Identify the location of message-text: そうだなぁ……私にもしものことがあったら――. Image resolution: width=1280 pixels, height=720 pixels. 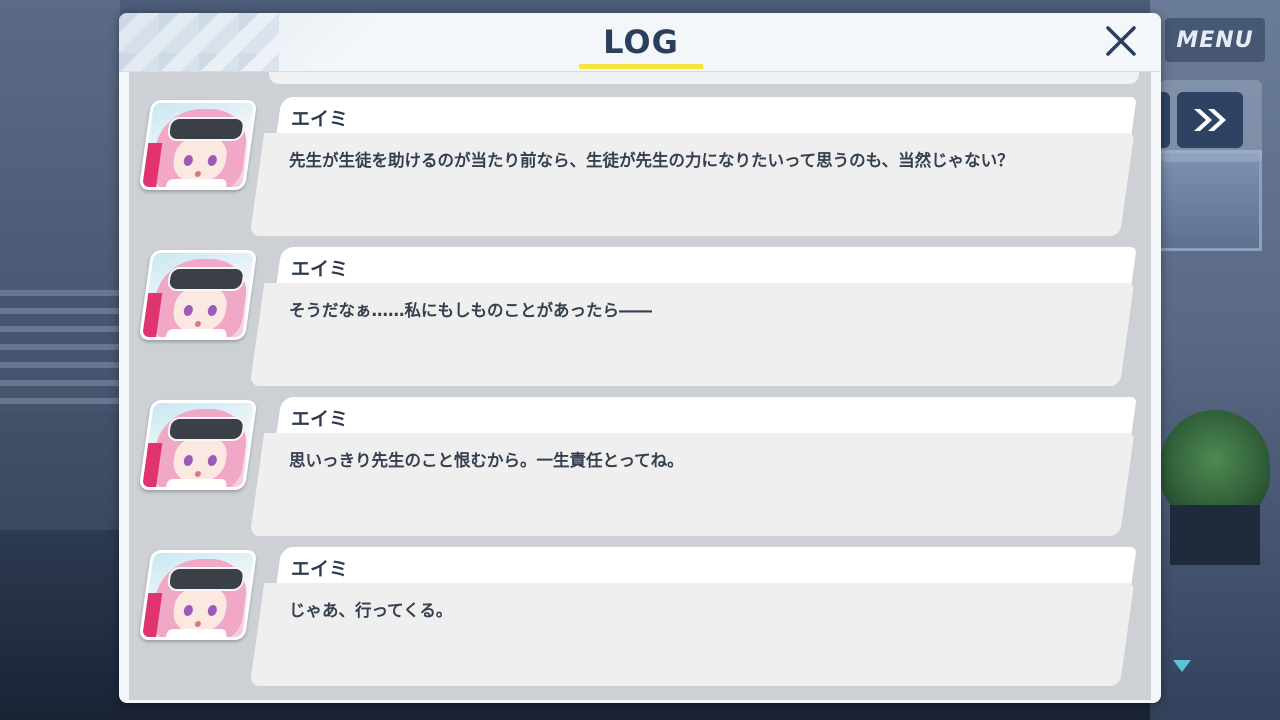
(470, 310).